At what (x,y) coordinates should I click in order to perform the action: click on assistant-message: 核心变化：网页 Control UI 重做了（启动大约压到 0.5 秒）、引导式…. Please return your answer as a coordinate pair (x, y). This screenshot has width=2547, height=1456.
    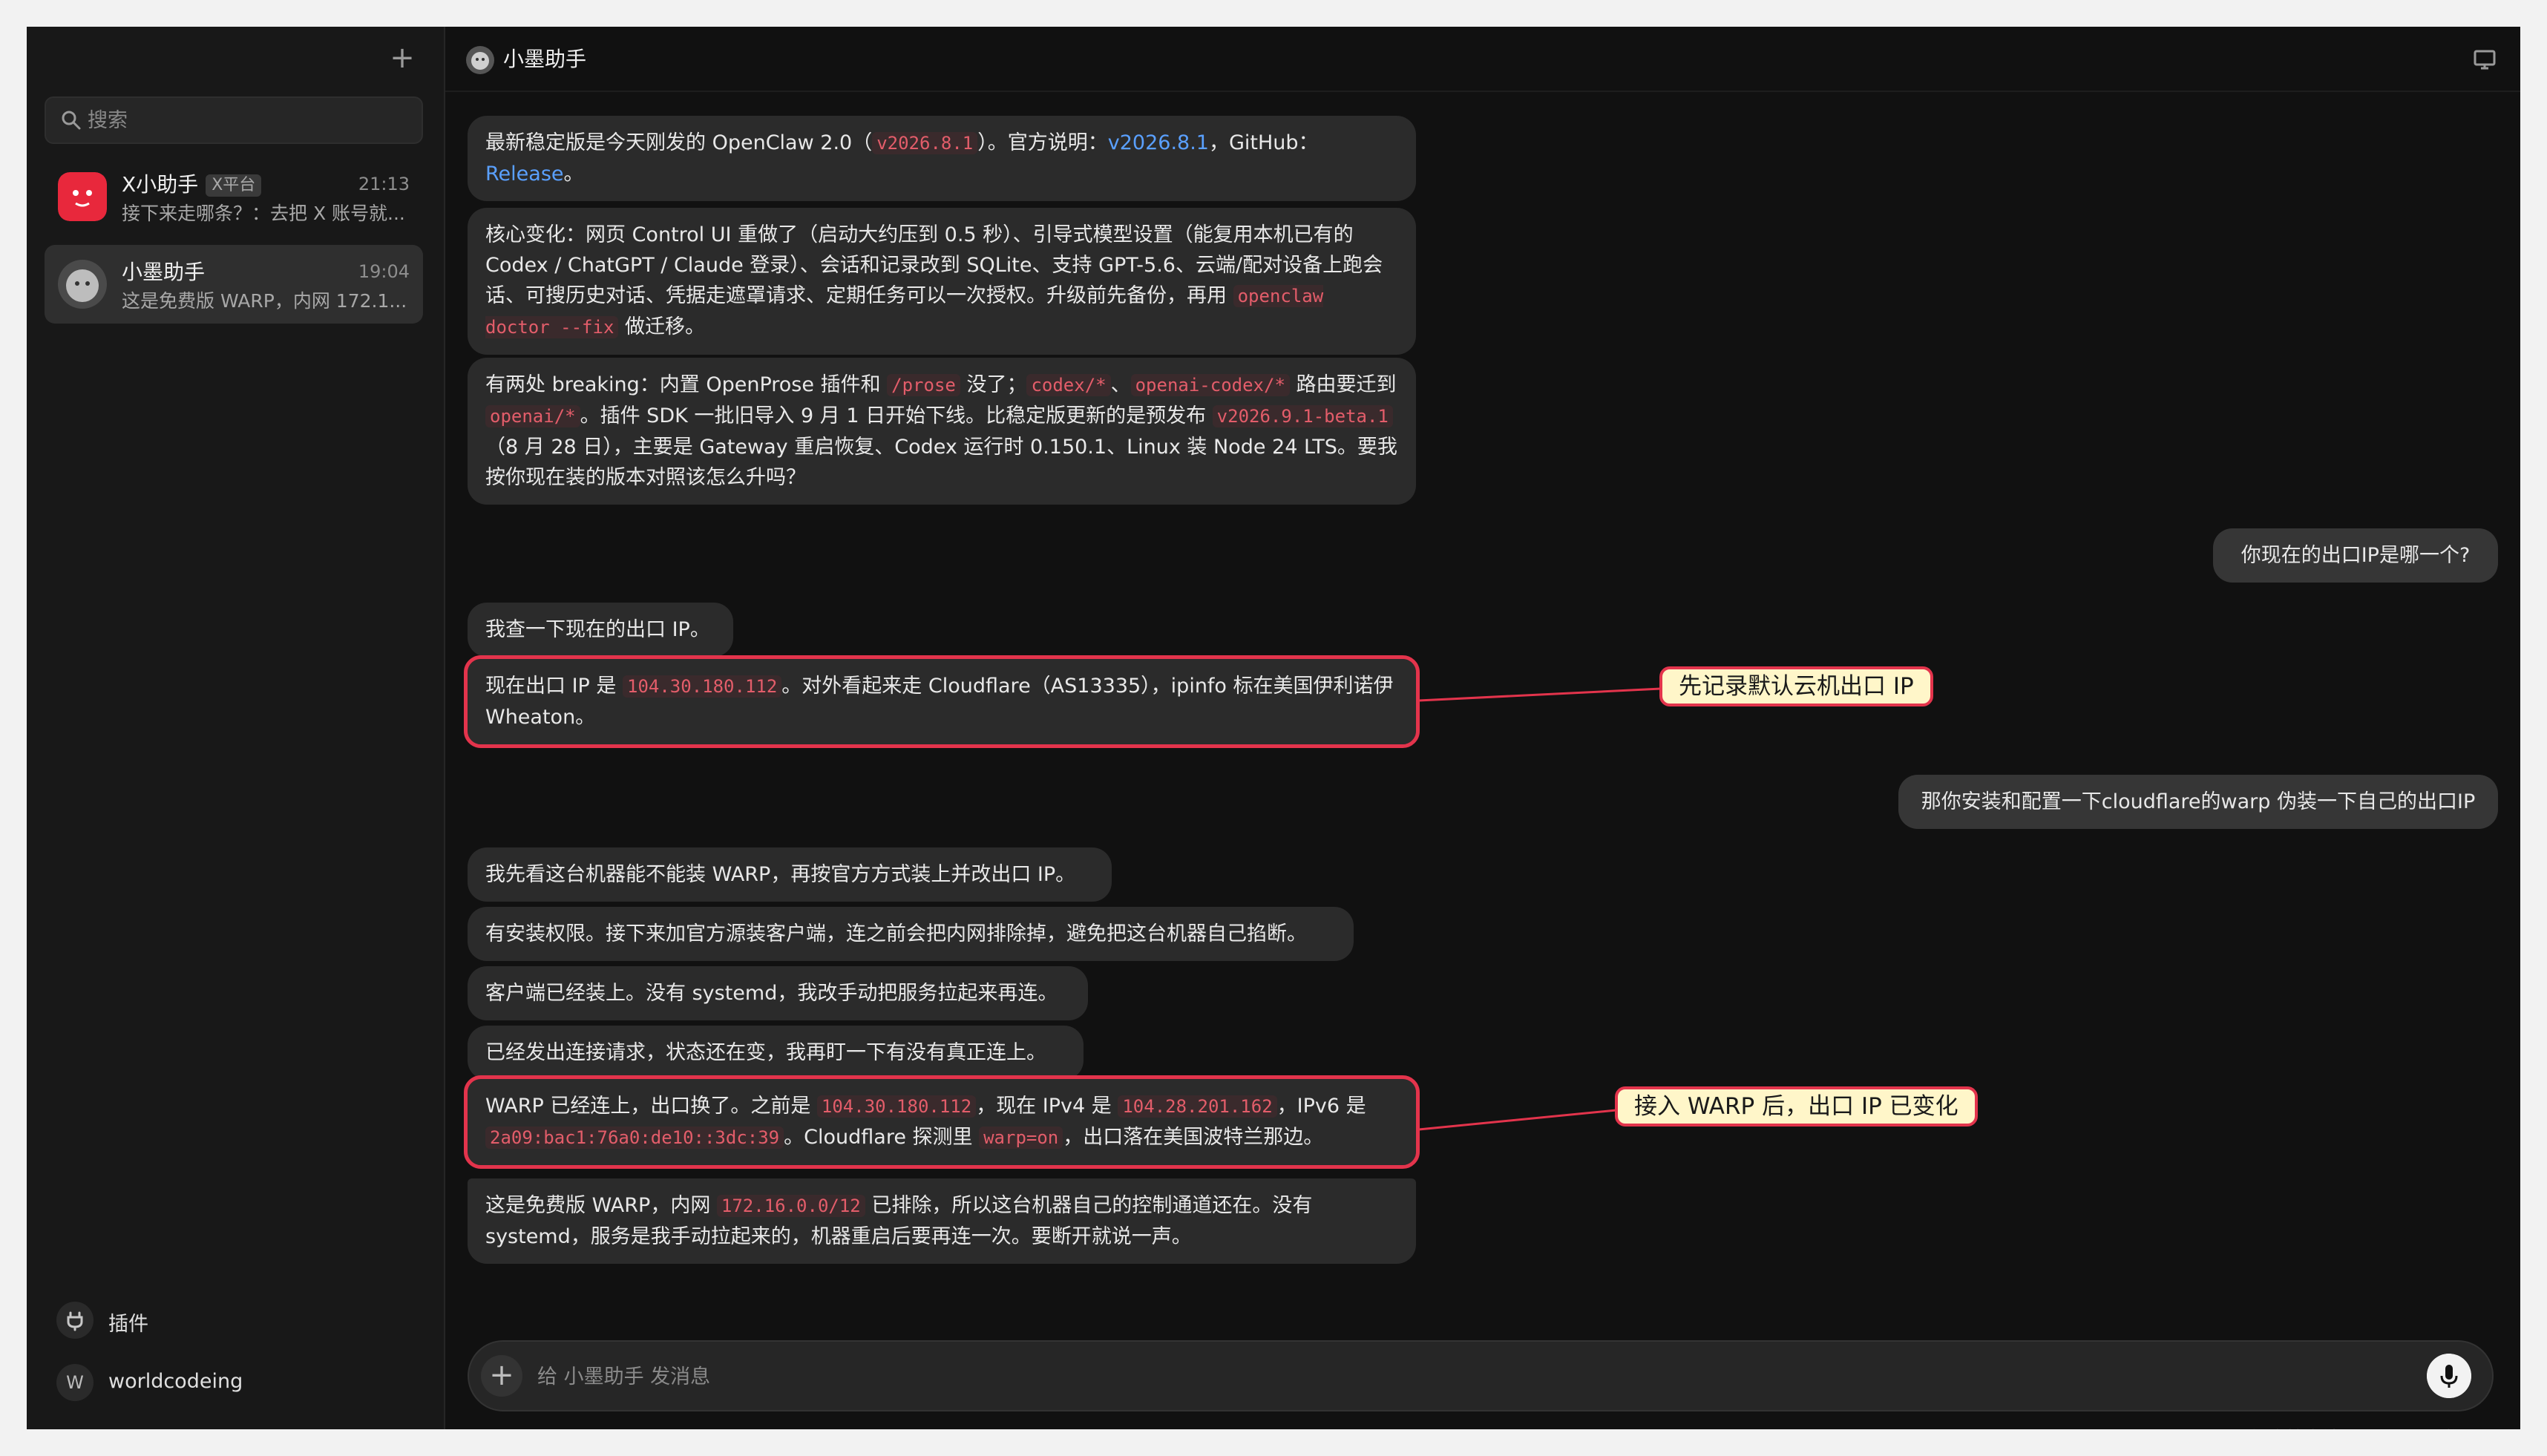
    Looking at the image, I should click on (942, 282).